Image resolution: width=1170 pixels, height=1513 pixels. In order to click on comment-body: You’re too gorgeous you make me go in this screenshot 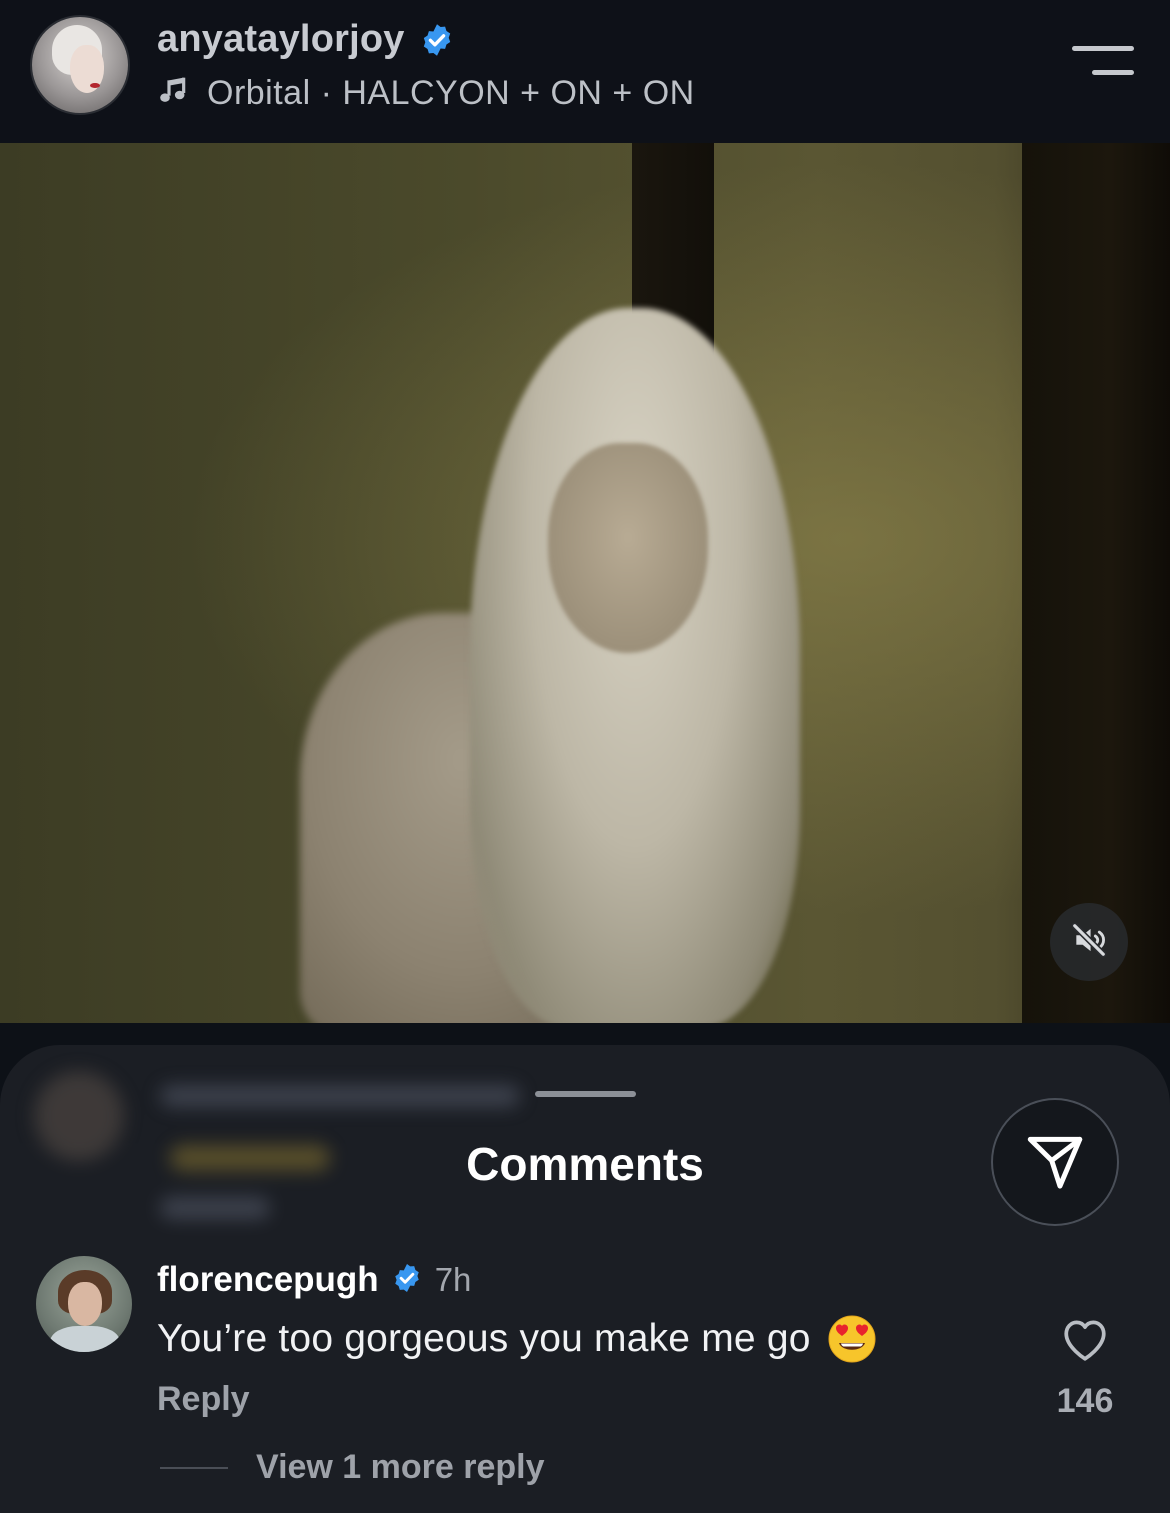, I will do `click(517, 1339)`.